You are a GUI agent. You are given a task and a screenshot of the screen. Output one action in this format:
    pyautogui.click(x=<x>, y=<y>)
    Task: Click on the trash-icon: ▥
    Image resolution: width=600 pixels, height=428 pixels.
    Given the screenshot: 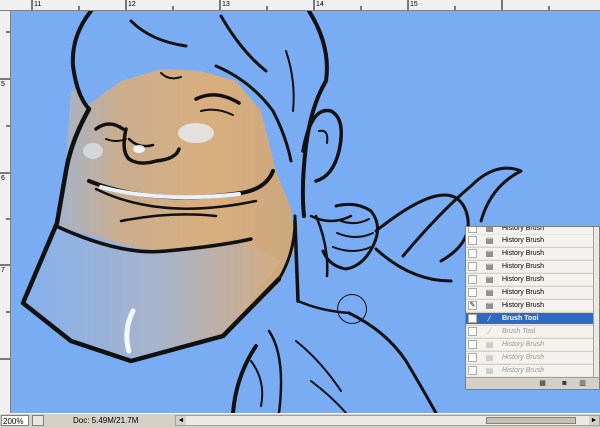 What is the action you would take?
    pyautogui.click(x=582, y=384)
    